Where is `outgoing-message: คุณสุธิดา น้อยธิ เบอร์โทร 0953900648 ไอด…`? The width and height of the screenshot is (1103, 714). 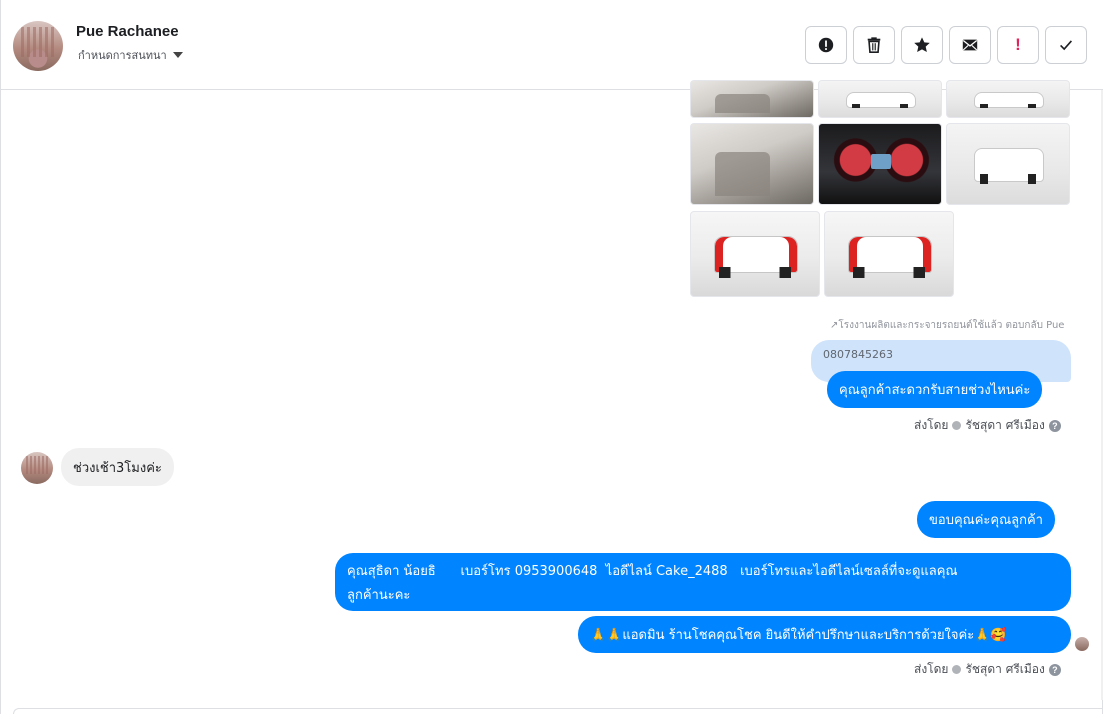
outgoing-message: คุณสุธิดา น้อยธิ เบอร์โทร 0953900648 ไอด… is located at coordinates (703, 582).